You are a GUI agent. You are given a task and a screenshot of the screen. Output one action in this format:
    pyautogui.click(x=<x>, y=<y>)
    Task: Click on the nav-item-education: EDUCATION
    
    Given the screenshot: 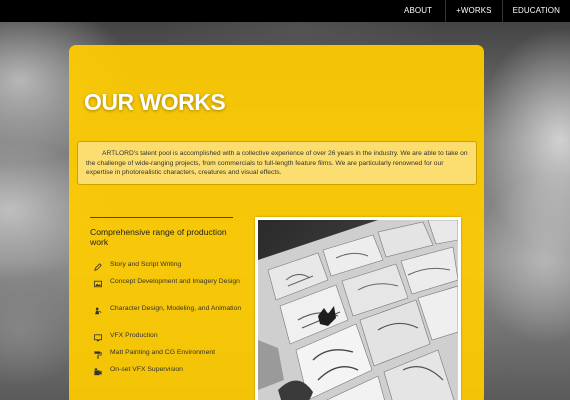 What is the action you would take?
    pyautogui.click(x=535, y=11)
    